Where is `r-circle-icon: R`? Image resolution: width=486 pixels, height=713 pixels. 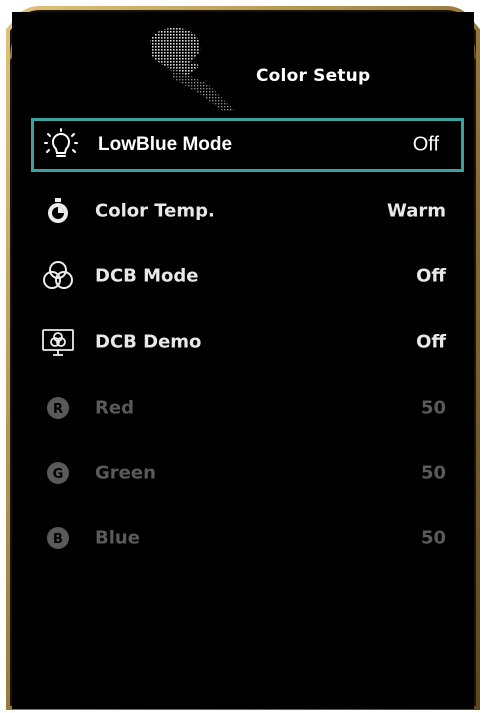 r-circle-icon: R is located at coordinates (58, 408).